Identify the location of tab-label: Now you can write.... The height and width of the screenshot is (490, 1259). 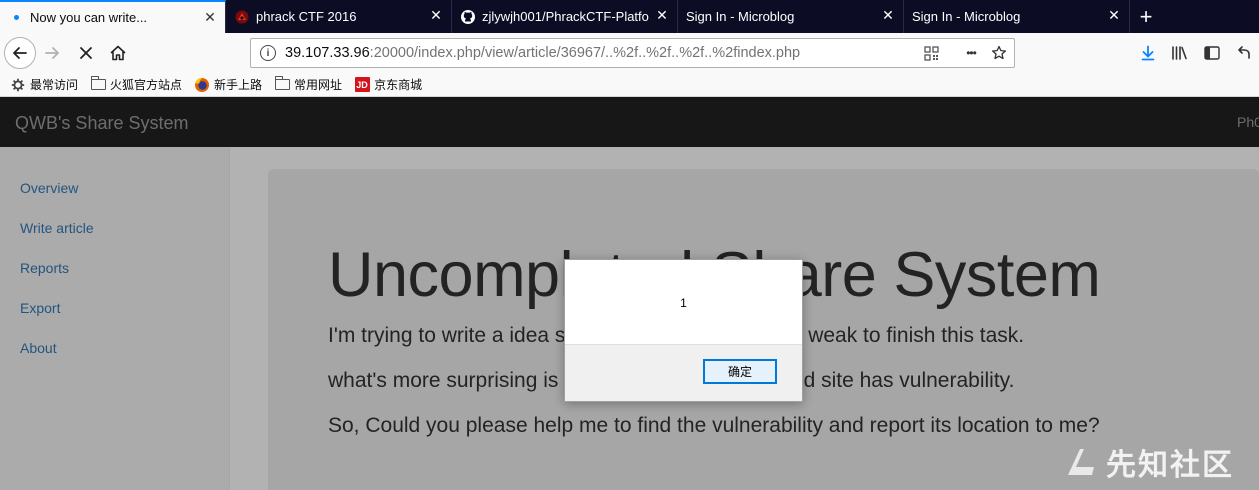
(89, 17).